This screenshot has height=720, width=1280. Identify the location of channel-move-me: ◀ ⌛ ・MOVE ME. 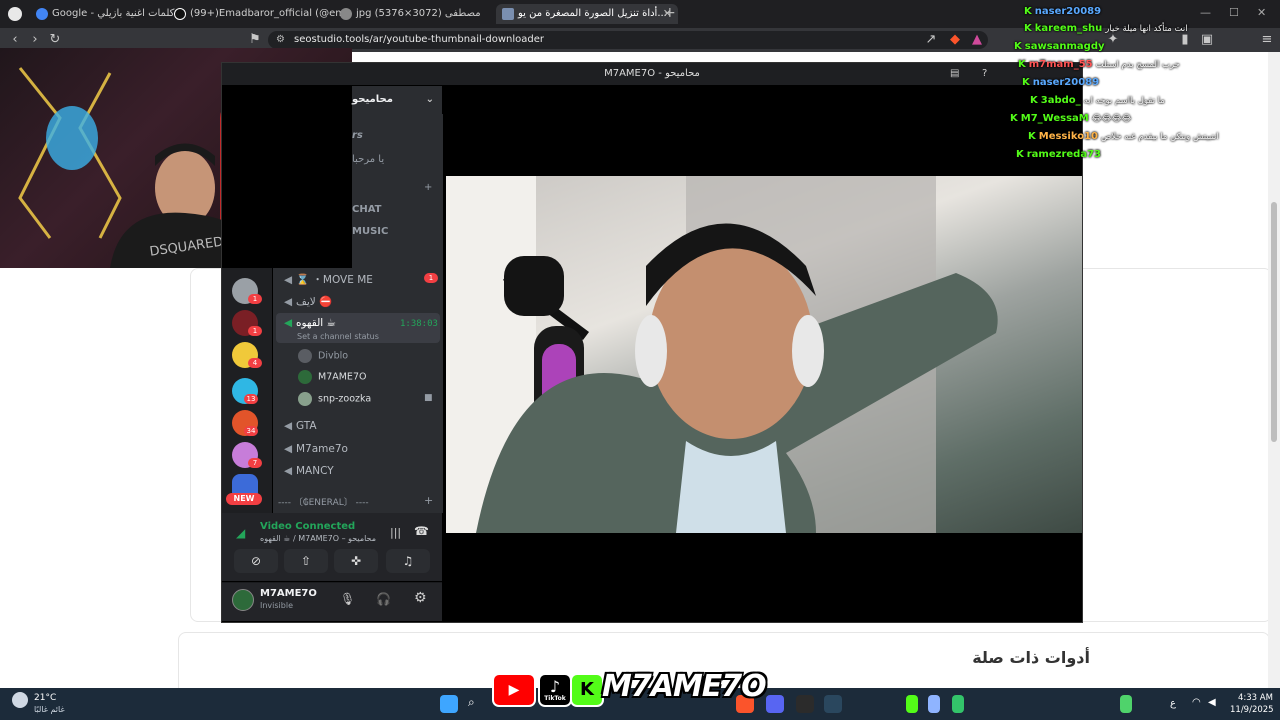
(328, 279).